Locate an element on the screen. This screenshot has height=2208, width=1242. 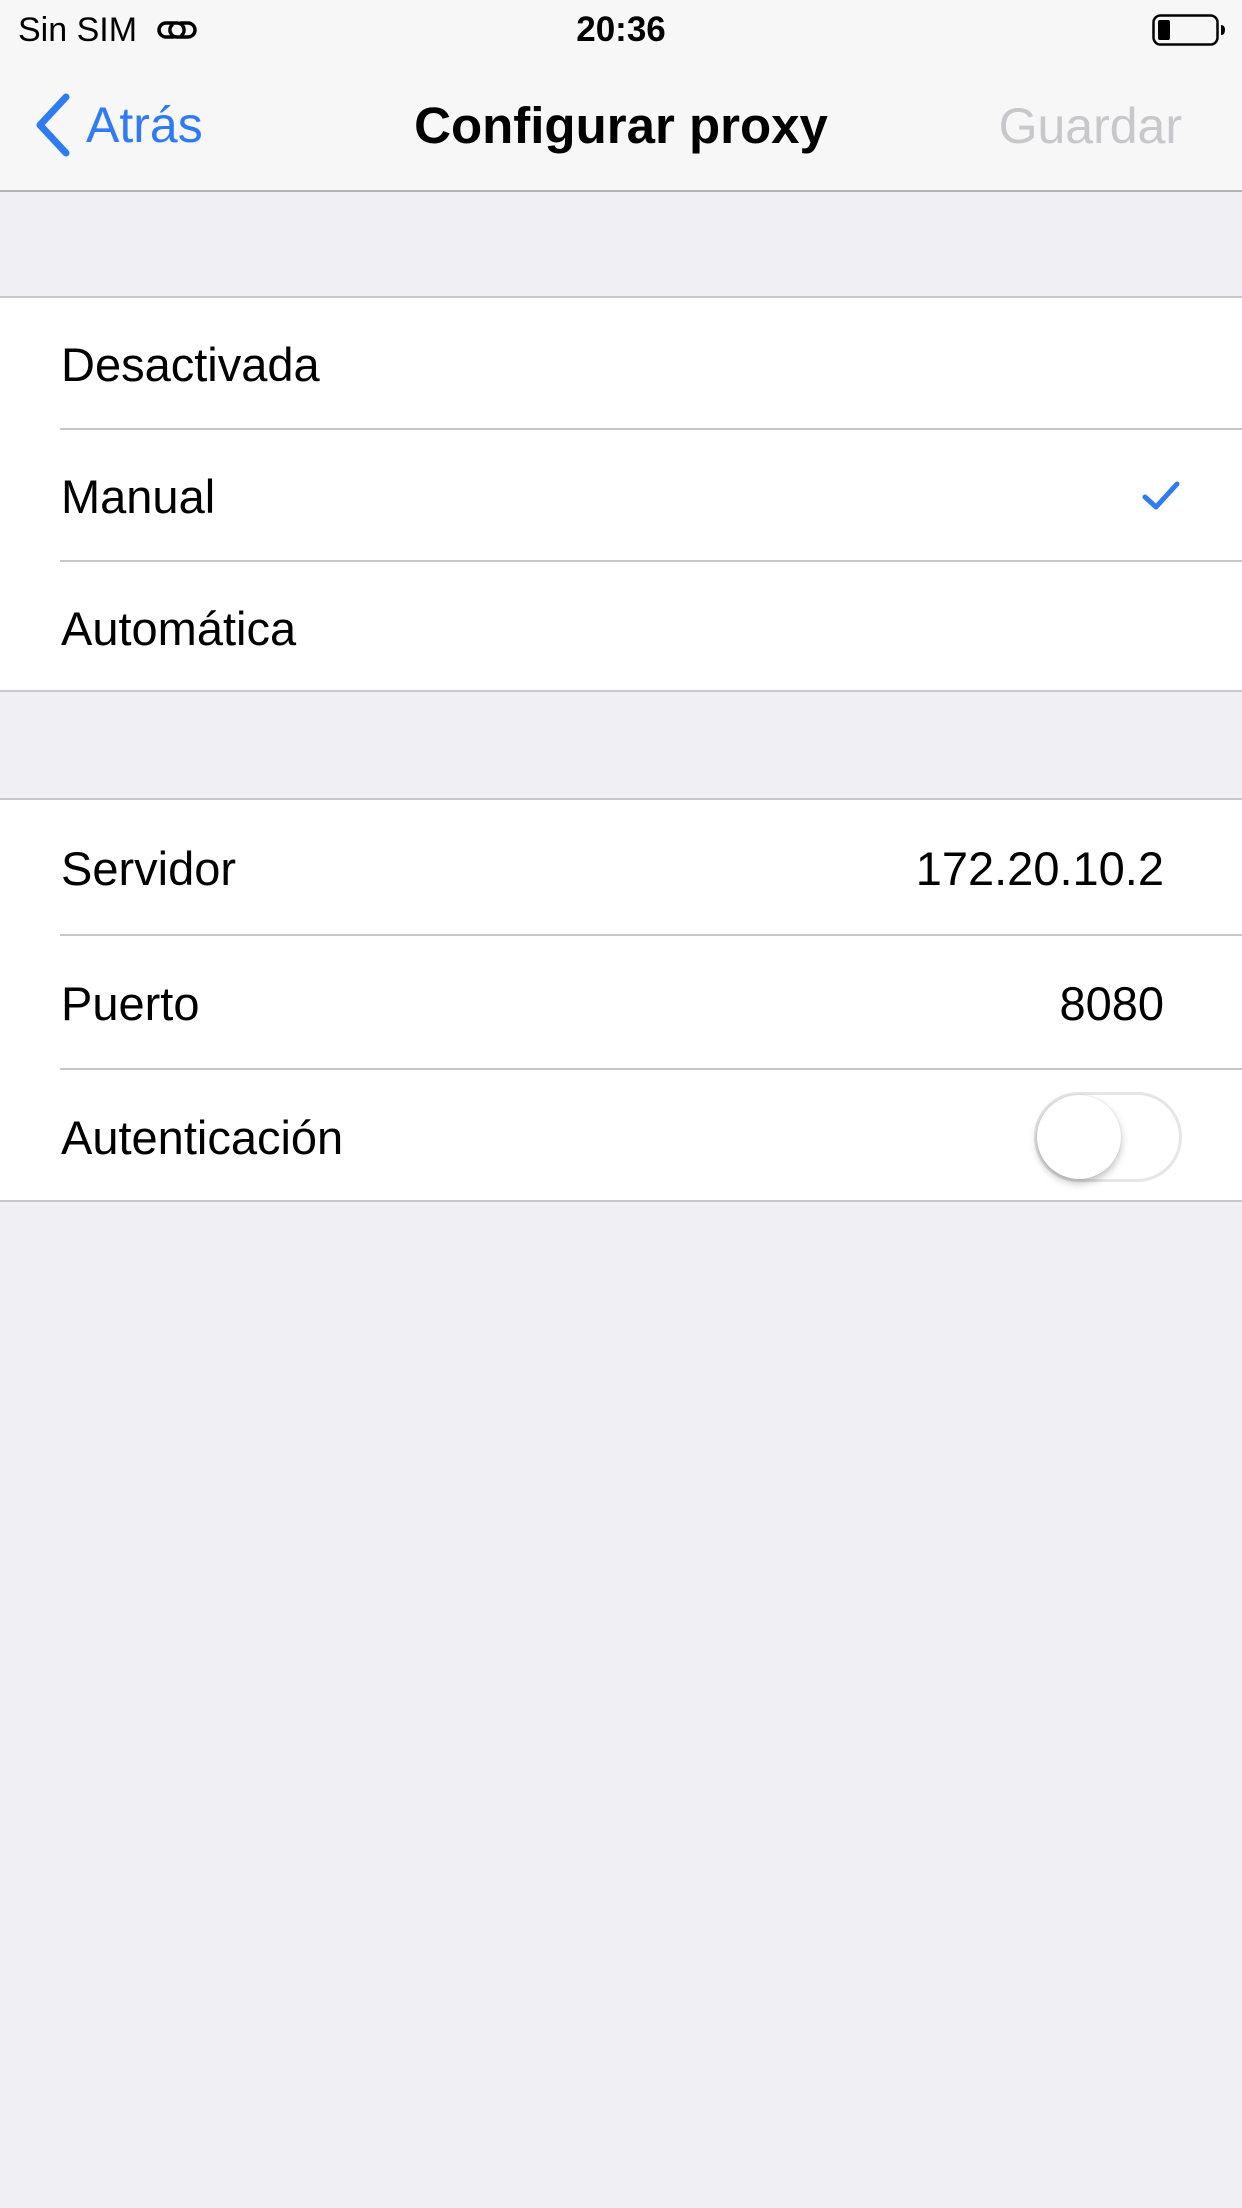
option-off-row: Desactivada is located at coordinates (621, 364).